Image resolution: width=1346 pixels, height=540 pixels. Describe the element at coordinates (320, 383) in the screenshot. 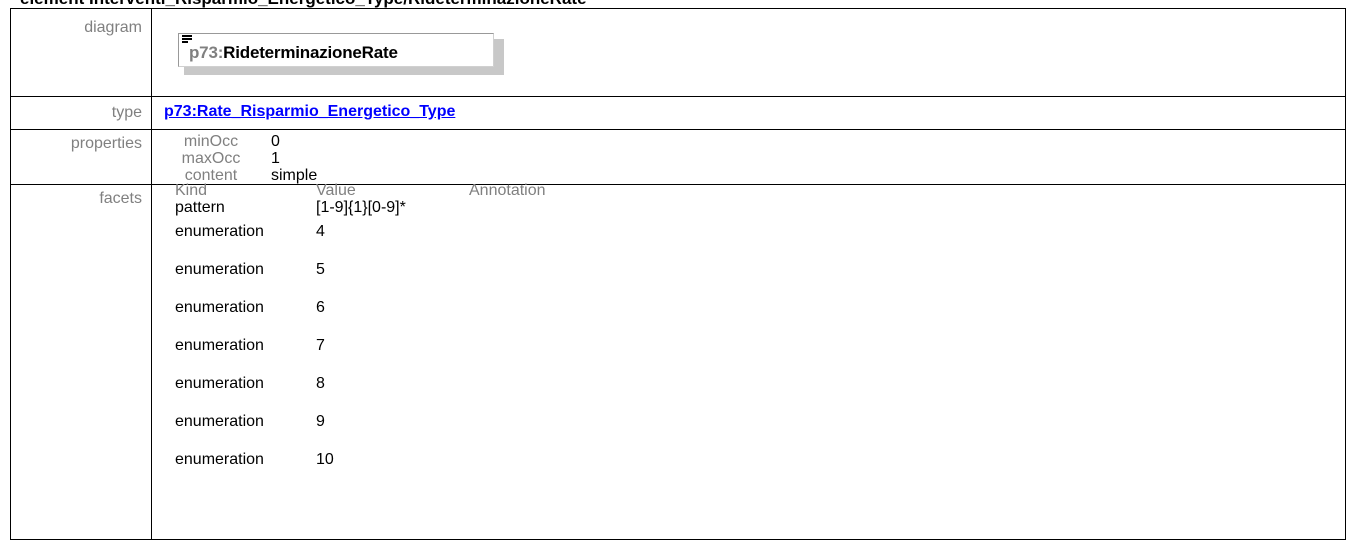

I see `facet-value: 8` at that location.